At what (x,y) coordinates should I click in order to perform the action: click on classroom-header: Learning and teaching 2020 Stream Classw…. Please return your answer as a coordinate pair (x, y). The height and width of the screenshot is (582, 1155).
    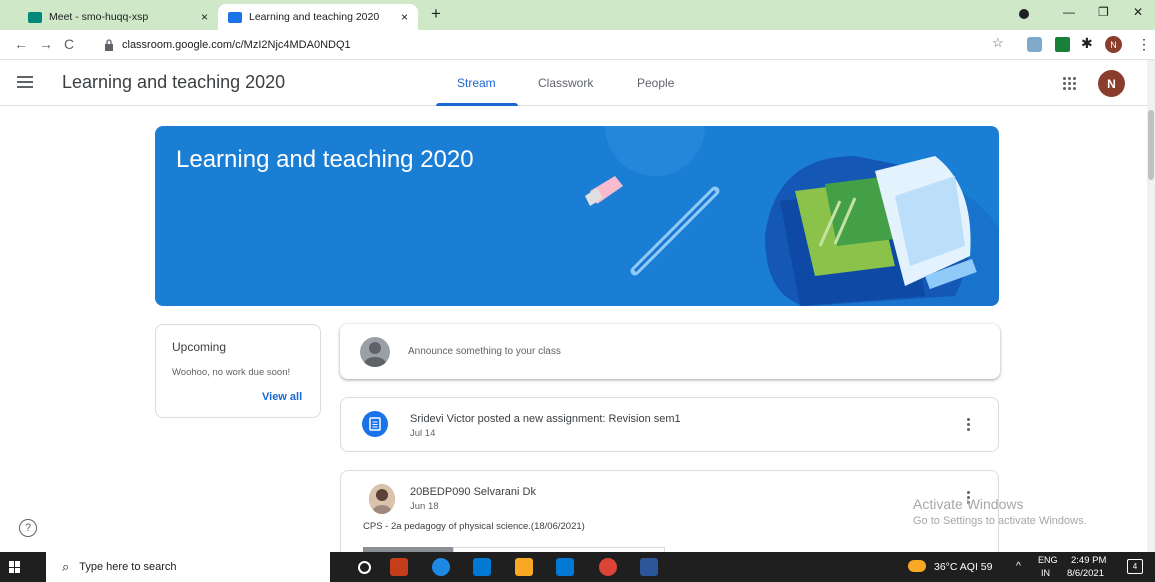
    Looking at the image, I should click on (573, 83).